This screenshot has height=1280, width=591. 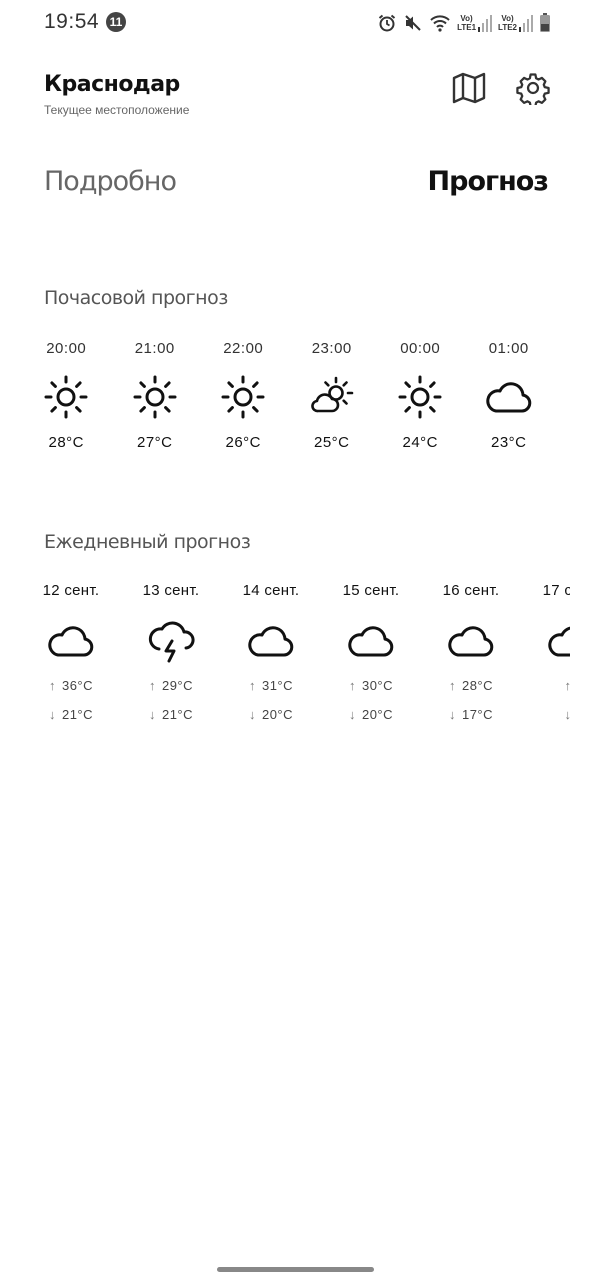 I want to click on min-temp-value: 17°C, so click(x=477, y=714).